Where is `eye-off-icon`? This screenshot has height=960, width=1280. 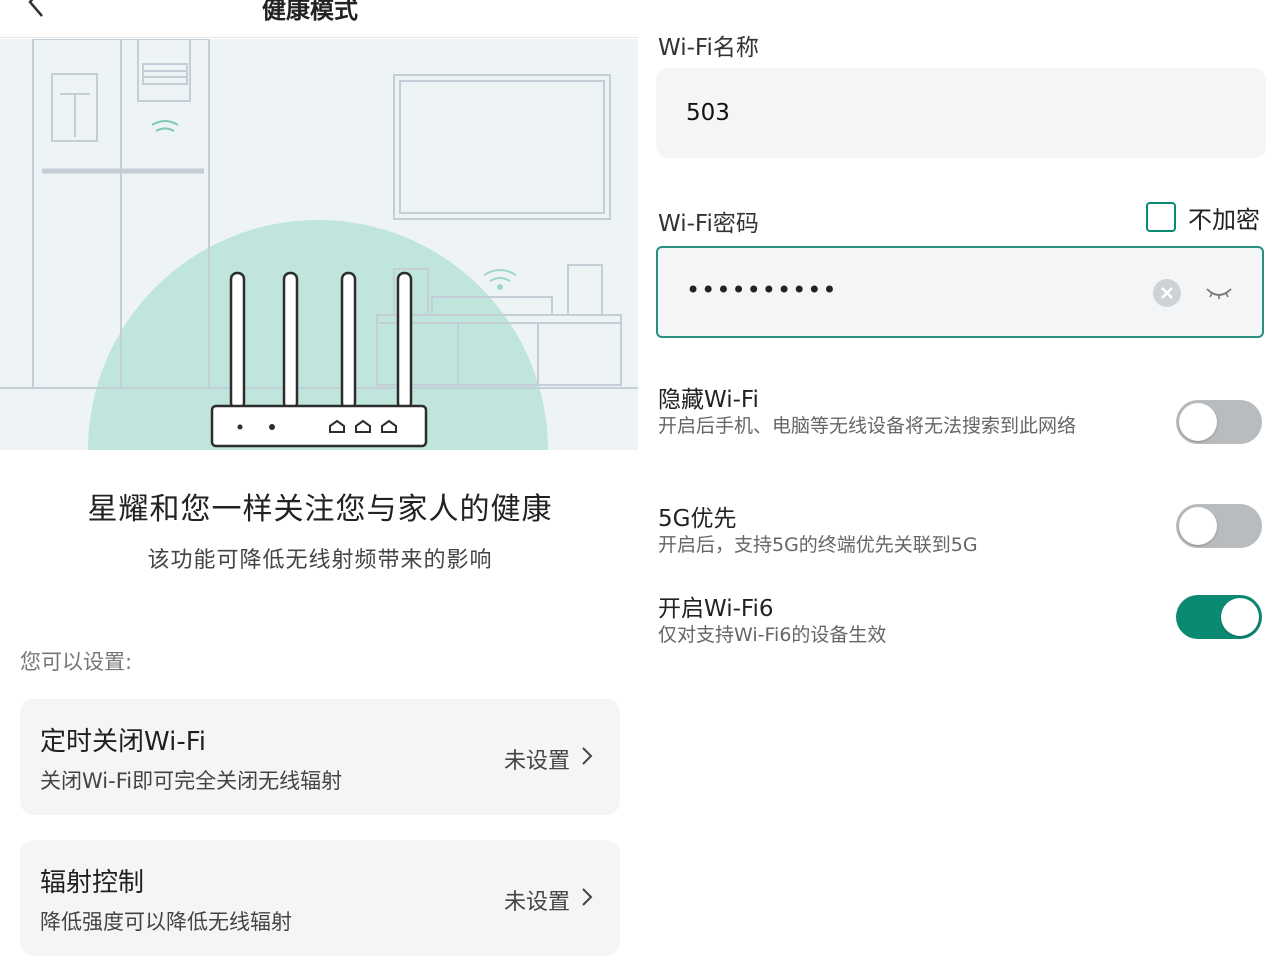 eye-off-icon is located at coordinates (1219, 293).